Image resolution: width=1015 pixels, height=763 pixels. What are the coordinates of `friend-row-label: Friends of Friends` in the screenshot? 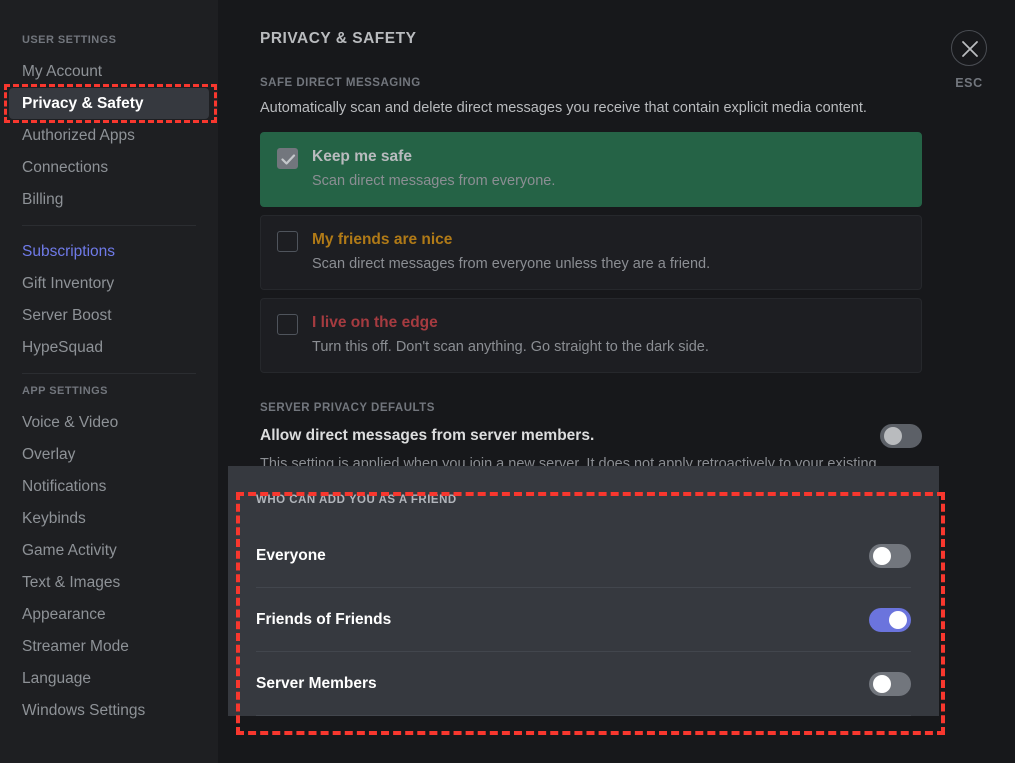 It's located at (324, 619).